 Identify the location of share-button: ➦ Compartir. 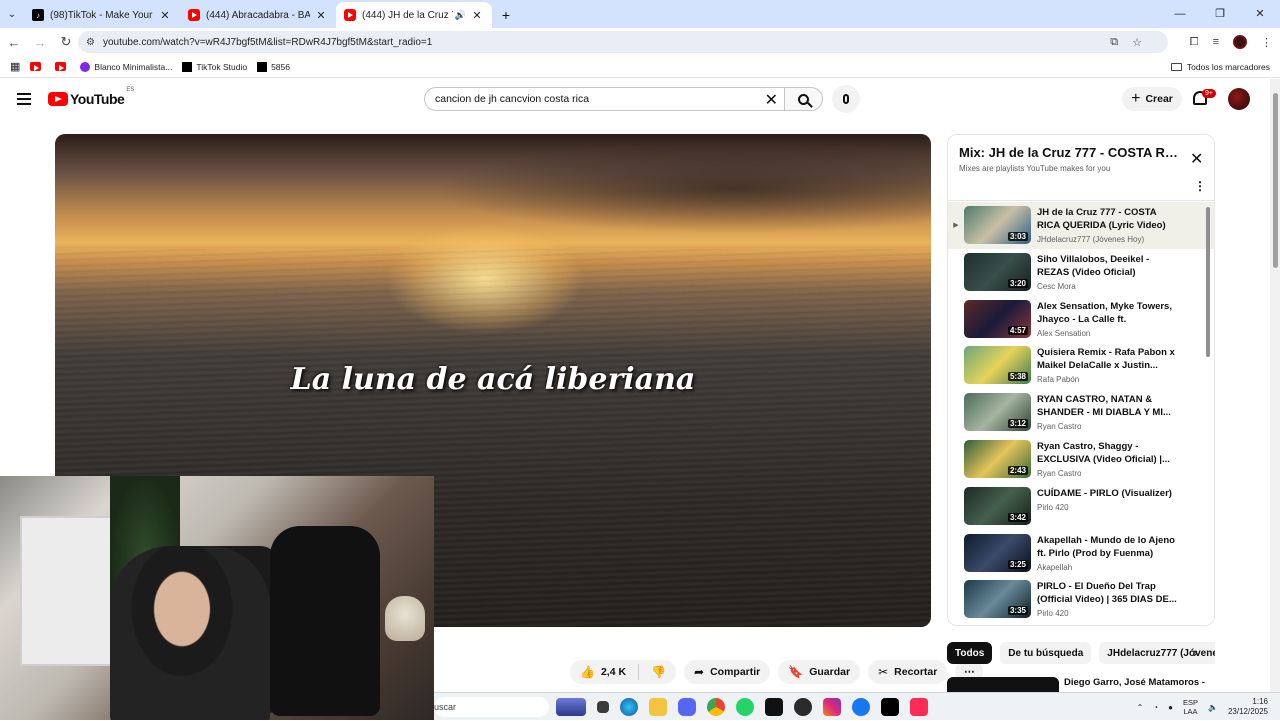
(727, 672).